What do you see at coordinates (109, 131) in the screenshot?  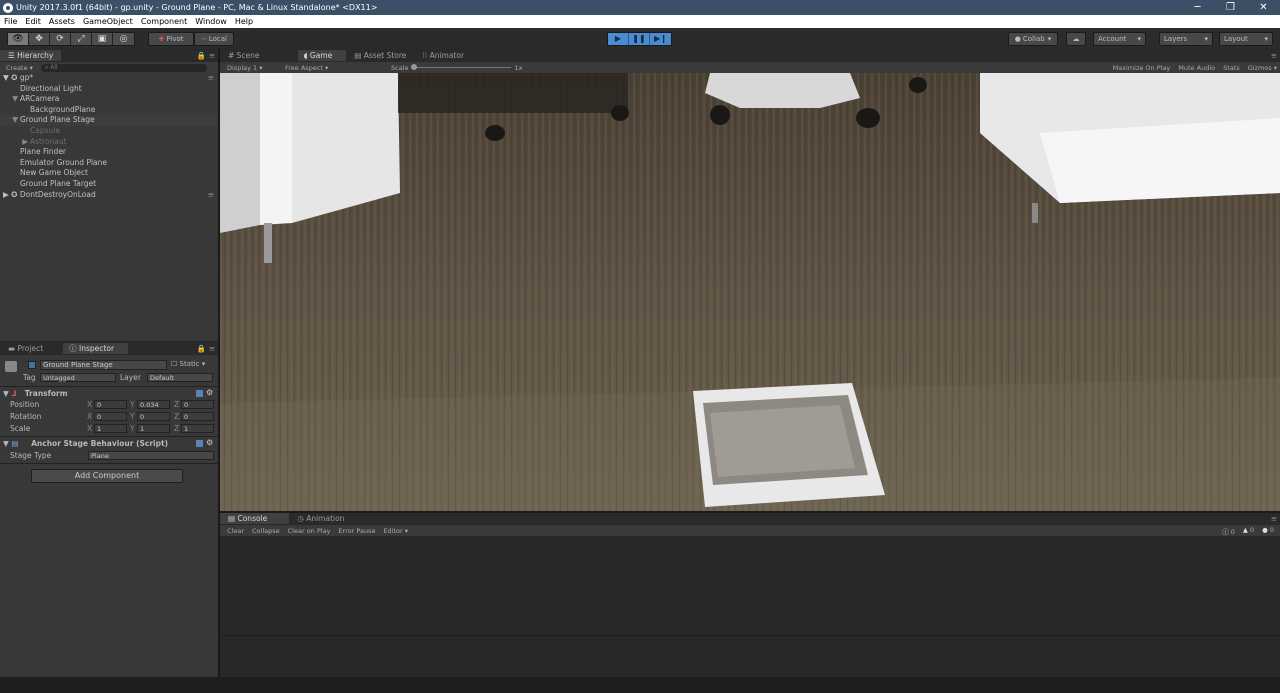 I see `hierarchy-item: Capsule` at bounding box center [109, 131].